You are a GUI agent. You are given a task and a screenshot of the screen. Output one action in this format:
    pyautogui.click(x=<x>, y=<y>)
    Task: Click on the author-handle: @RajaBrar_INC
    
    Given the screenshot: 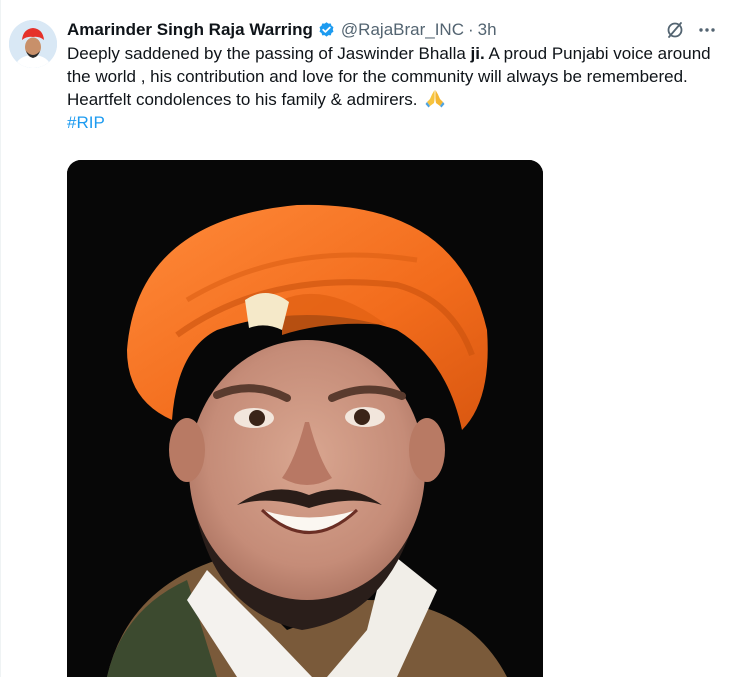 What is the action you would take?
    pyautogui.click(x=402, y=30)
    